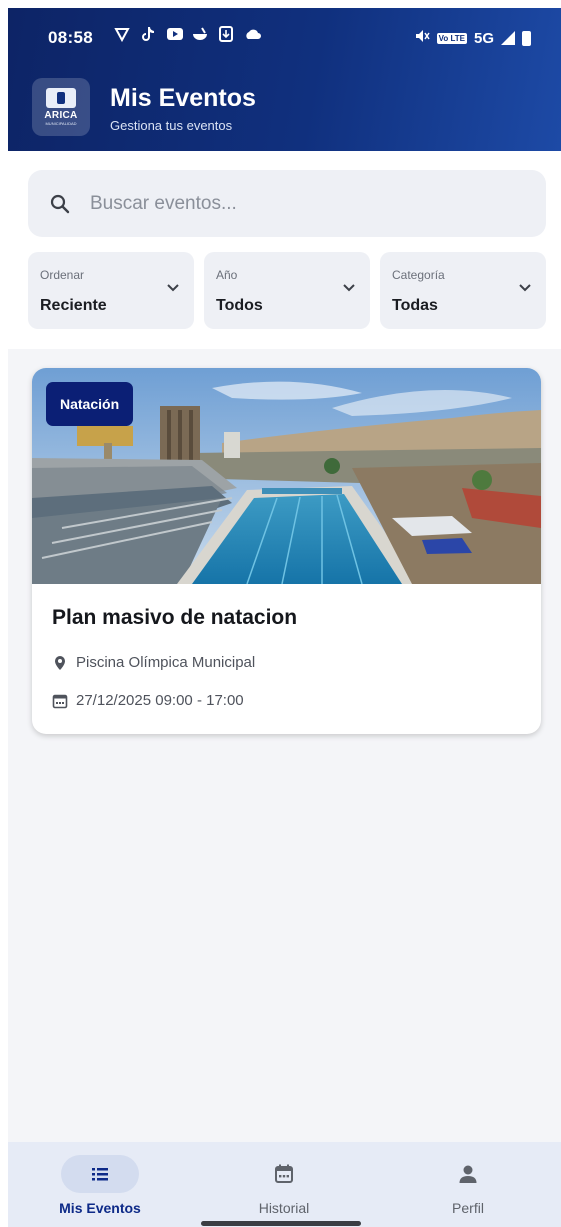  I want to click on filter-label: Categoría, so click(418, 275).